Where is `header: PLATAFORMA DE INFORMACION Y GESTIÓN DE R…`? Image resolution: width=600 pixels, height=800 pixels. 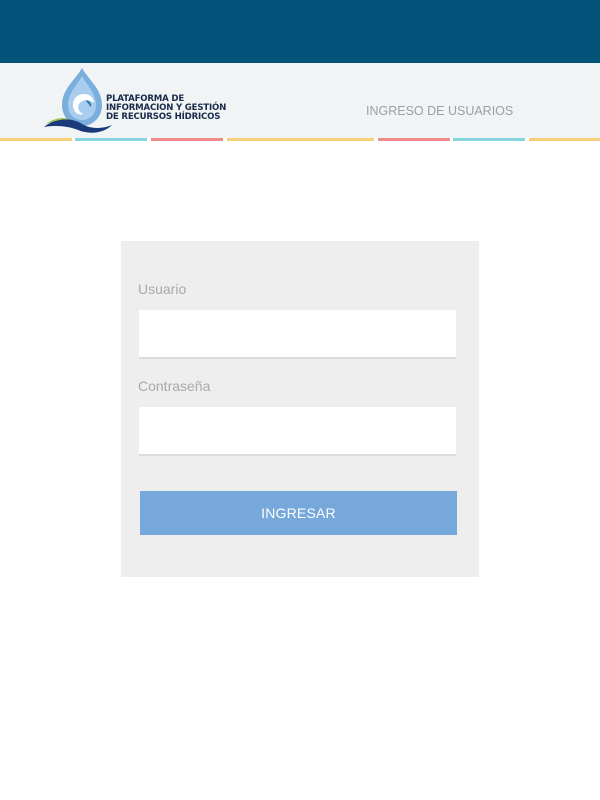
header: PLATAFORMA DE INFORMACION Y GESTIÓN DE R… is located at coordinates (300, 100).